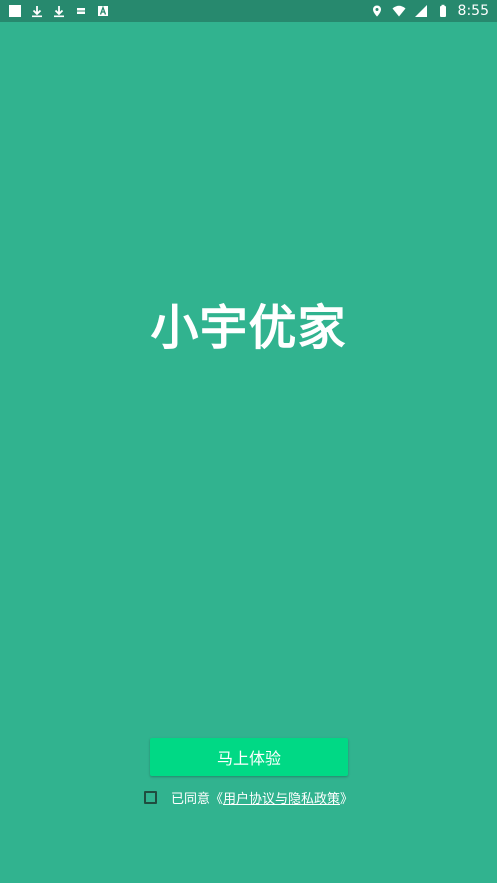 The width and height of the screenshot is (497, 883). Describe the element at coordinates (421, 11) in the screenshot. I see `signal-icon` at that location.